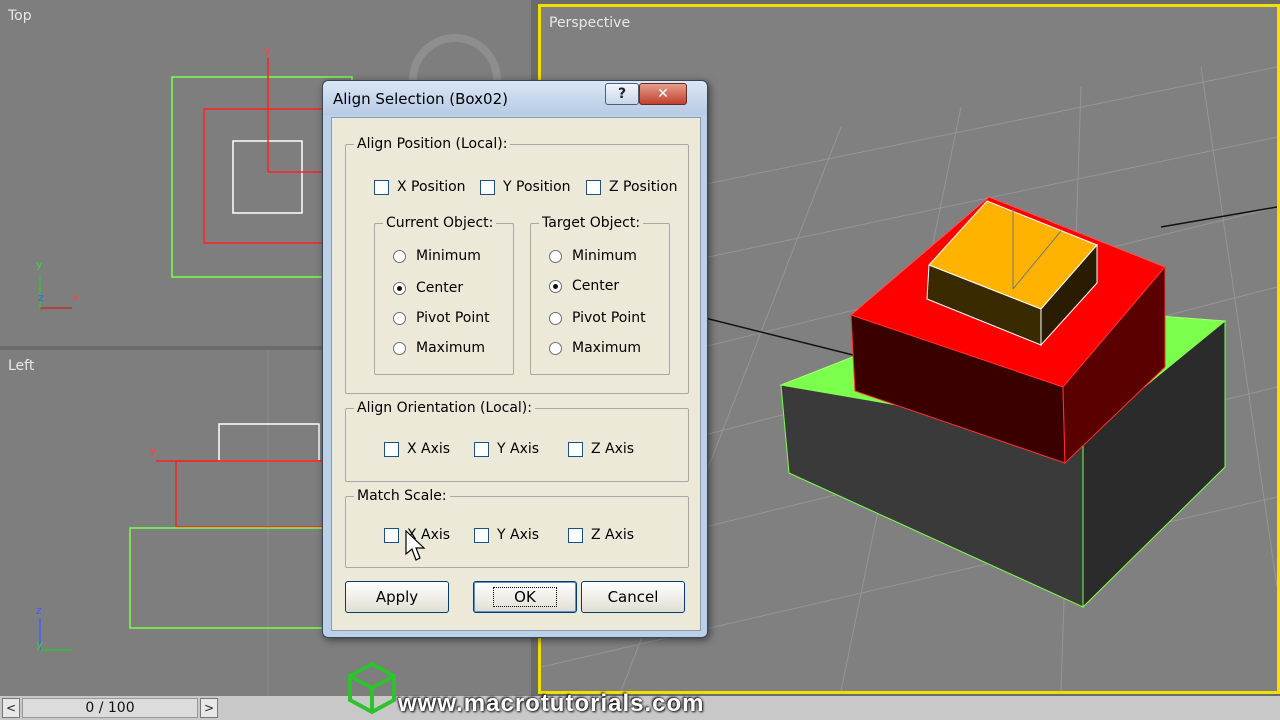  I want to click on x-position-checkbox: X Position, so click(420, 187).